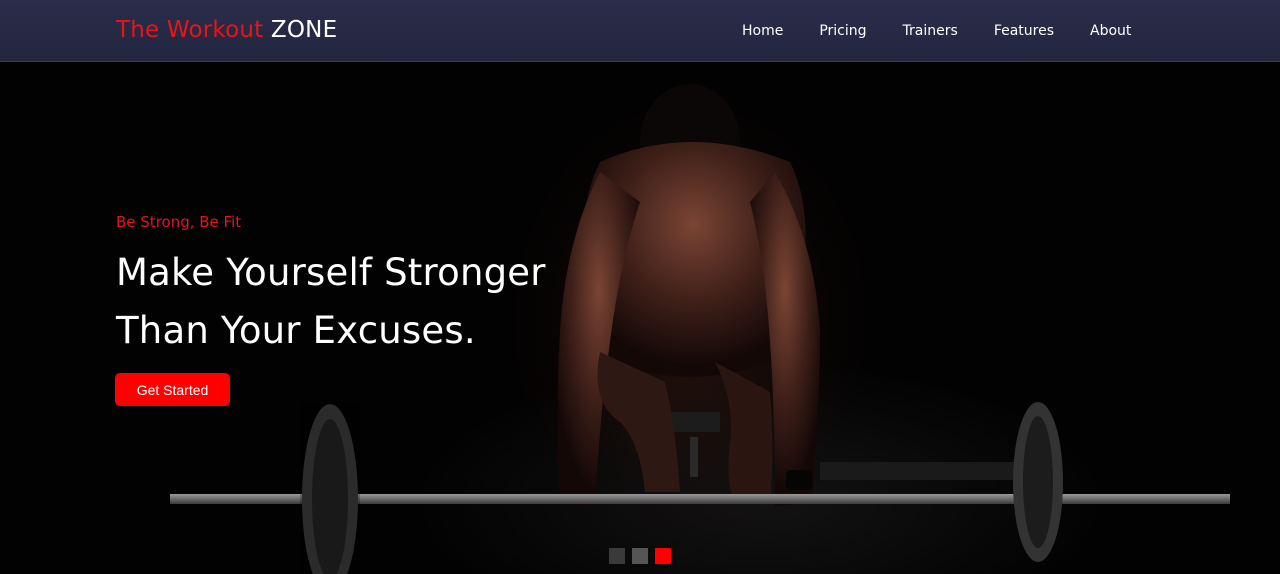  What do you see at coordinates (331, 272) in the screenshot?
I see `hero-headline-line1: Make Yourself Stronger` at bounding box center [331, 272].